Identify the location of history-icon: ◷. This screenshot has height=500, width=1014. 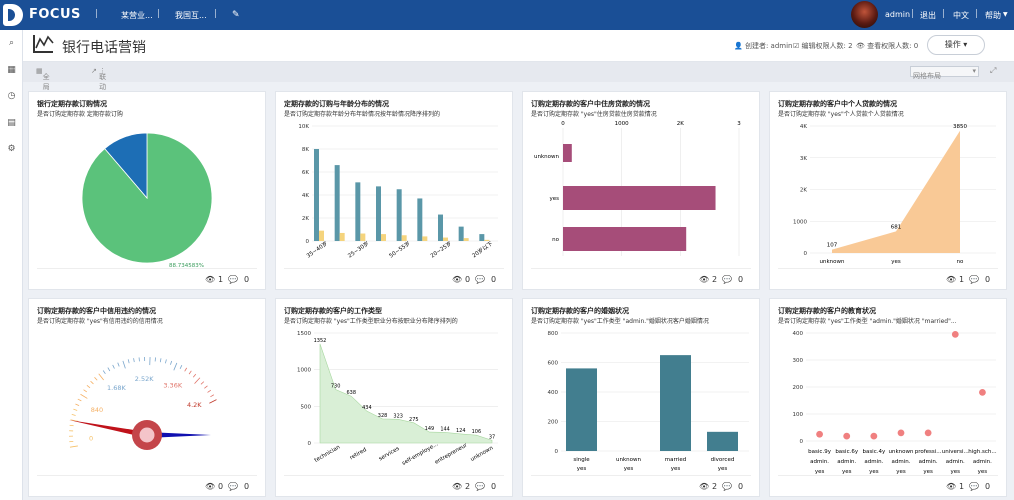
(11, 96).